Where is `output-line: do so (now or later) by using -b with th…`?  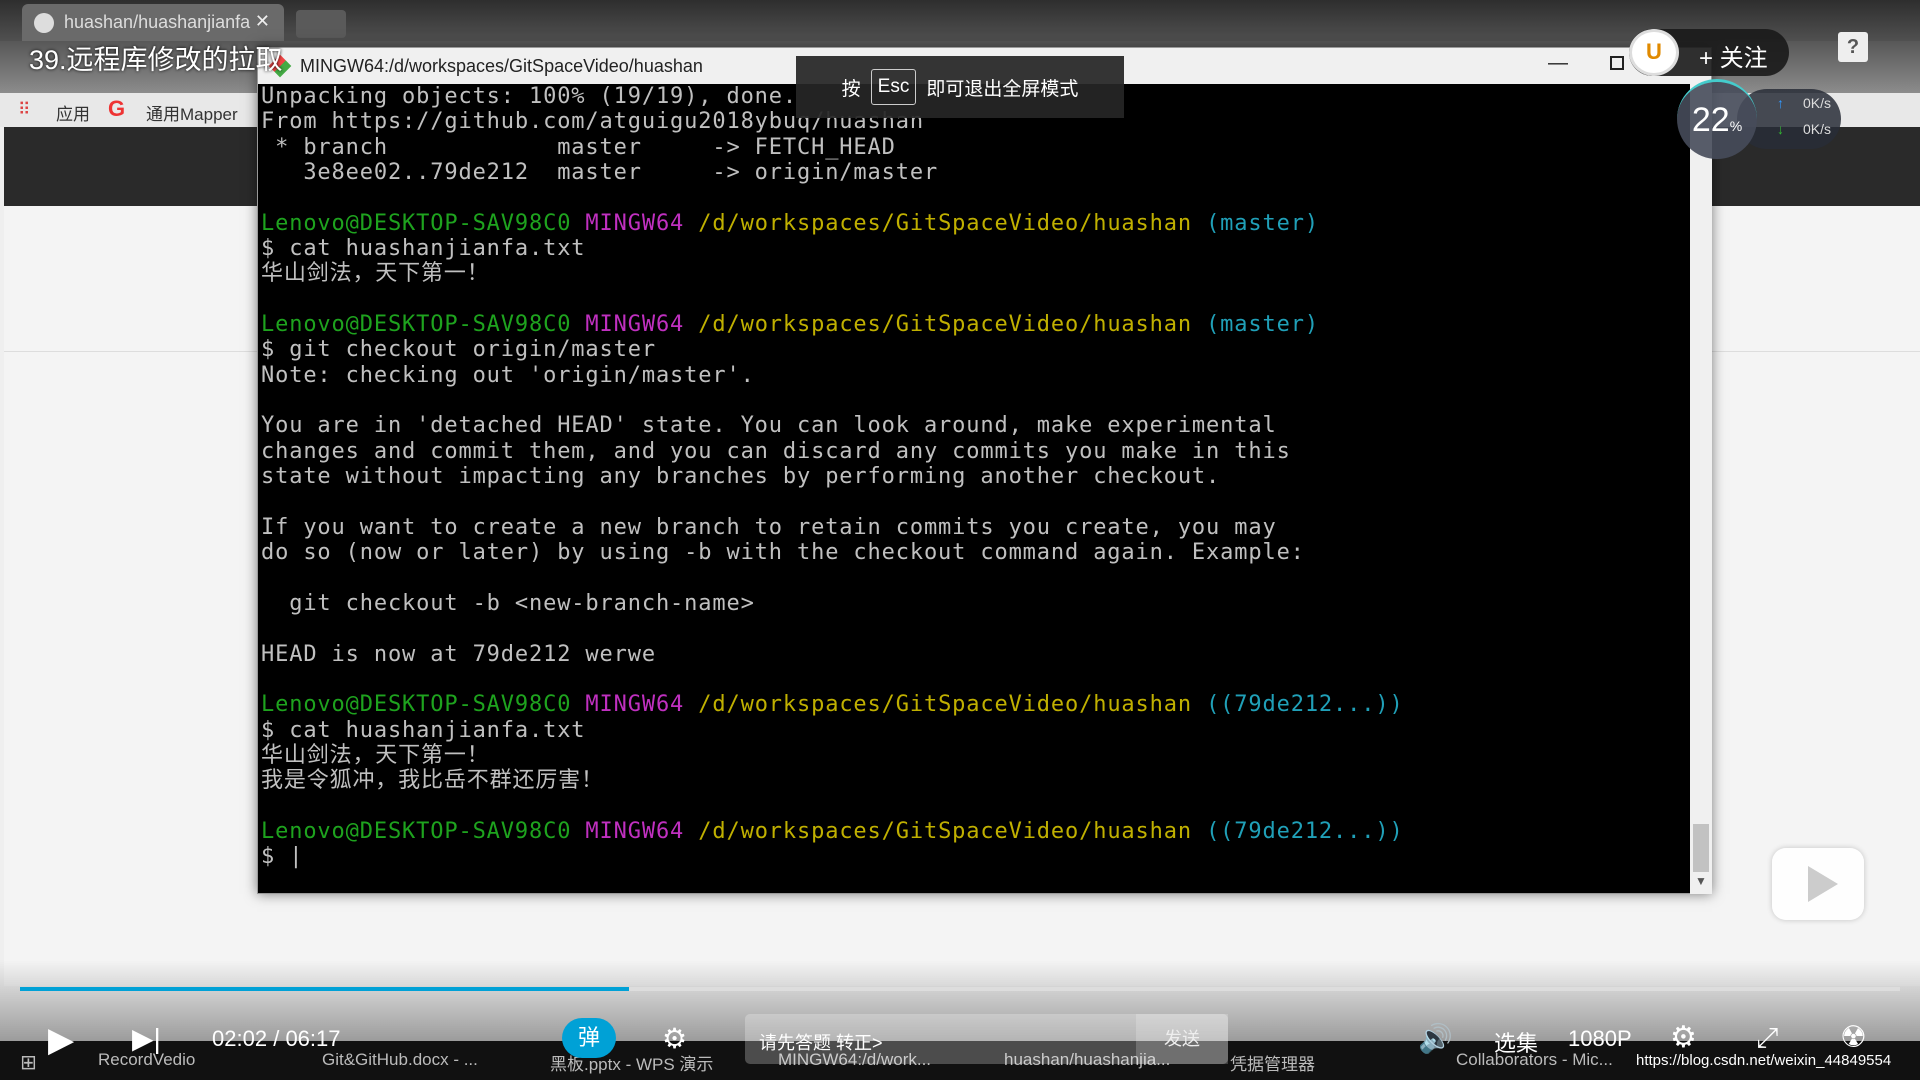 output-line: do so (now or later) by using -b with th… is located at coordinates (783, 553).